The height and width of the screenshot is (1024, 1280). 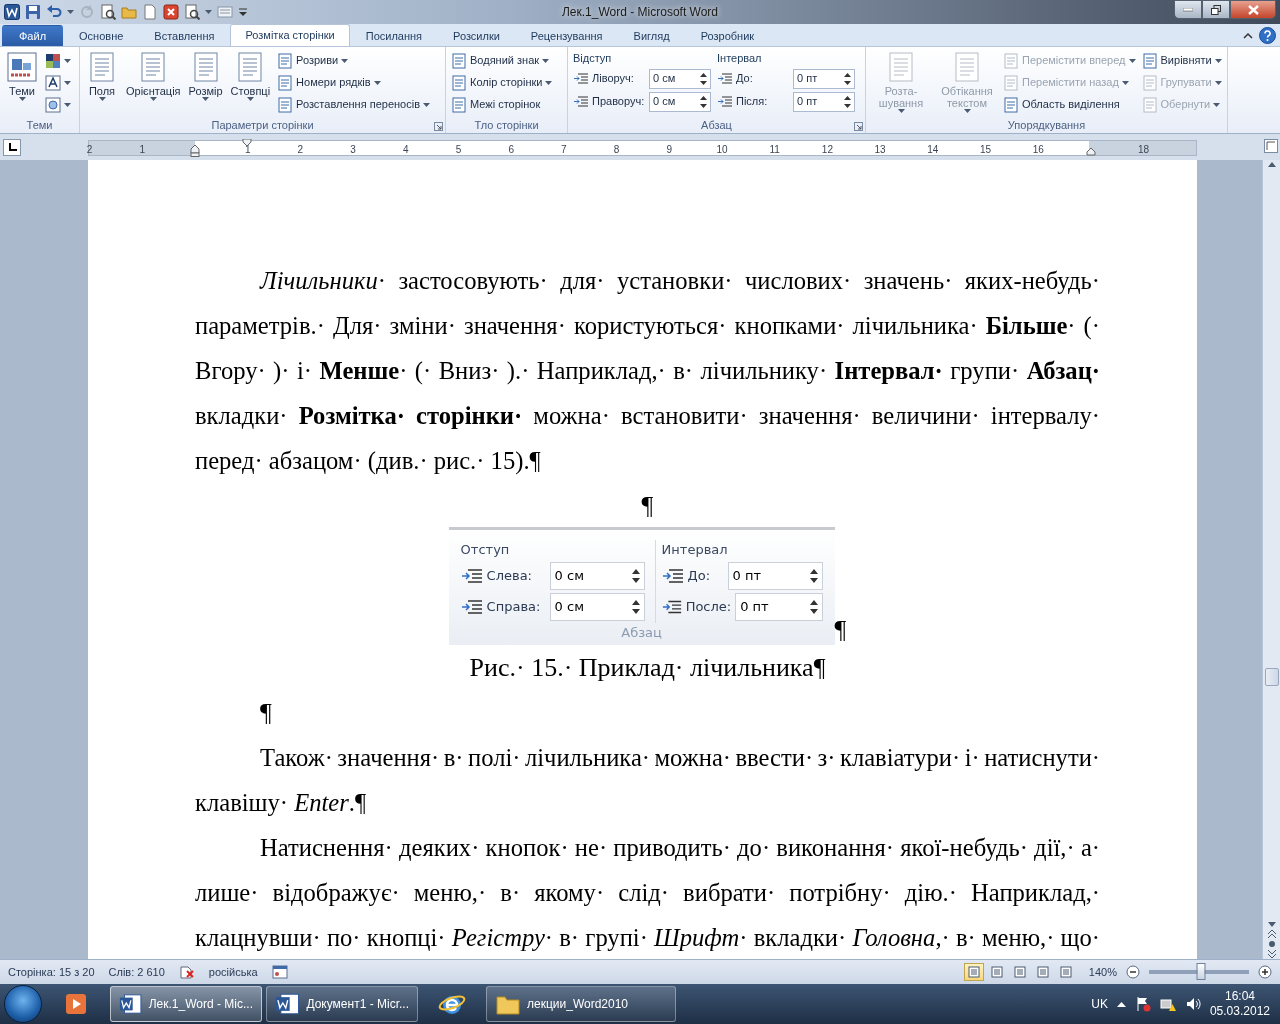 What do you see at coordinates (840, 630) in the screenshot?
I see `paragraph-mark: ¶` at bounding box center [840, 630].